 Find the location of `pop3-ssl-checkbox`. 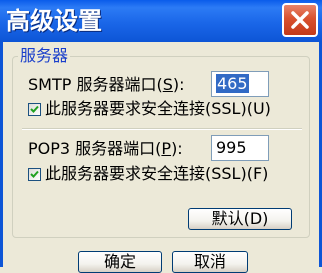

pop3-ssl-checkbox is located at coordinates (34, 174).